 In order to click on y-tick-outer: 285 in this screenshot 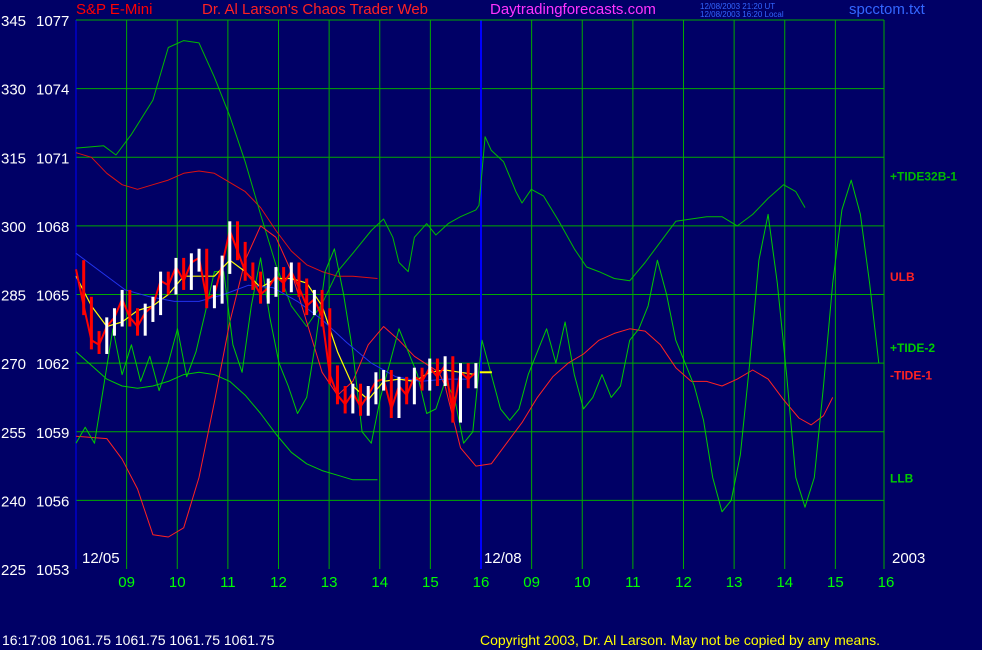, I will do `click(13, 296)`.